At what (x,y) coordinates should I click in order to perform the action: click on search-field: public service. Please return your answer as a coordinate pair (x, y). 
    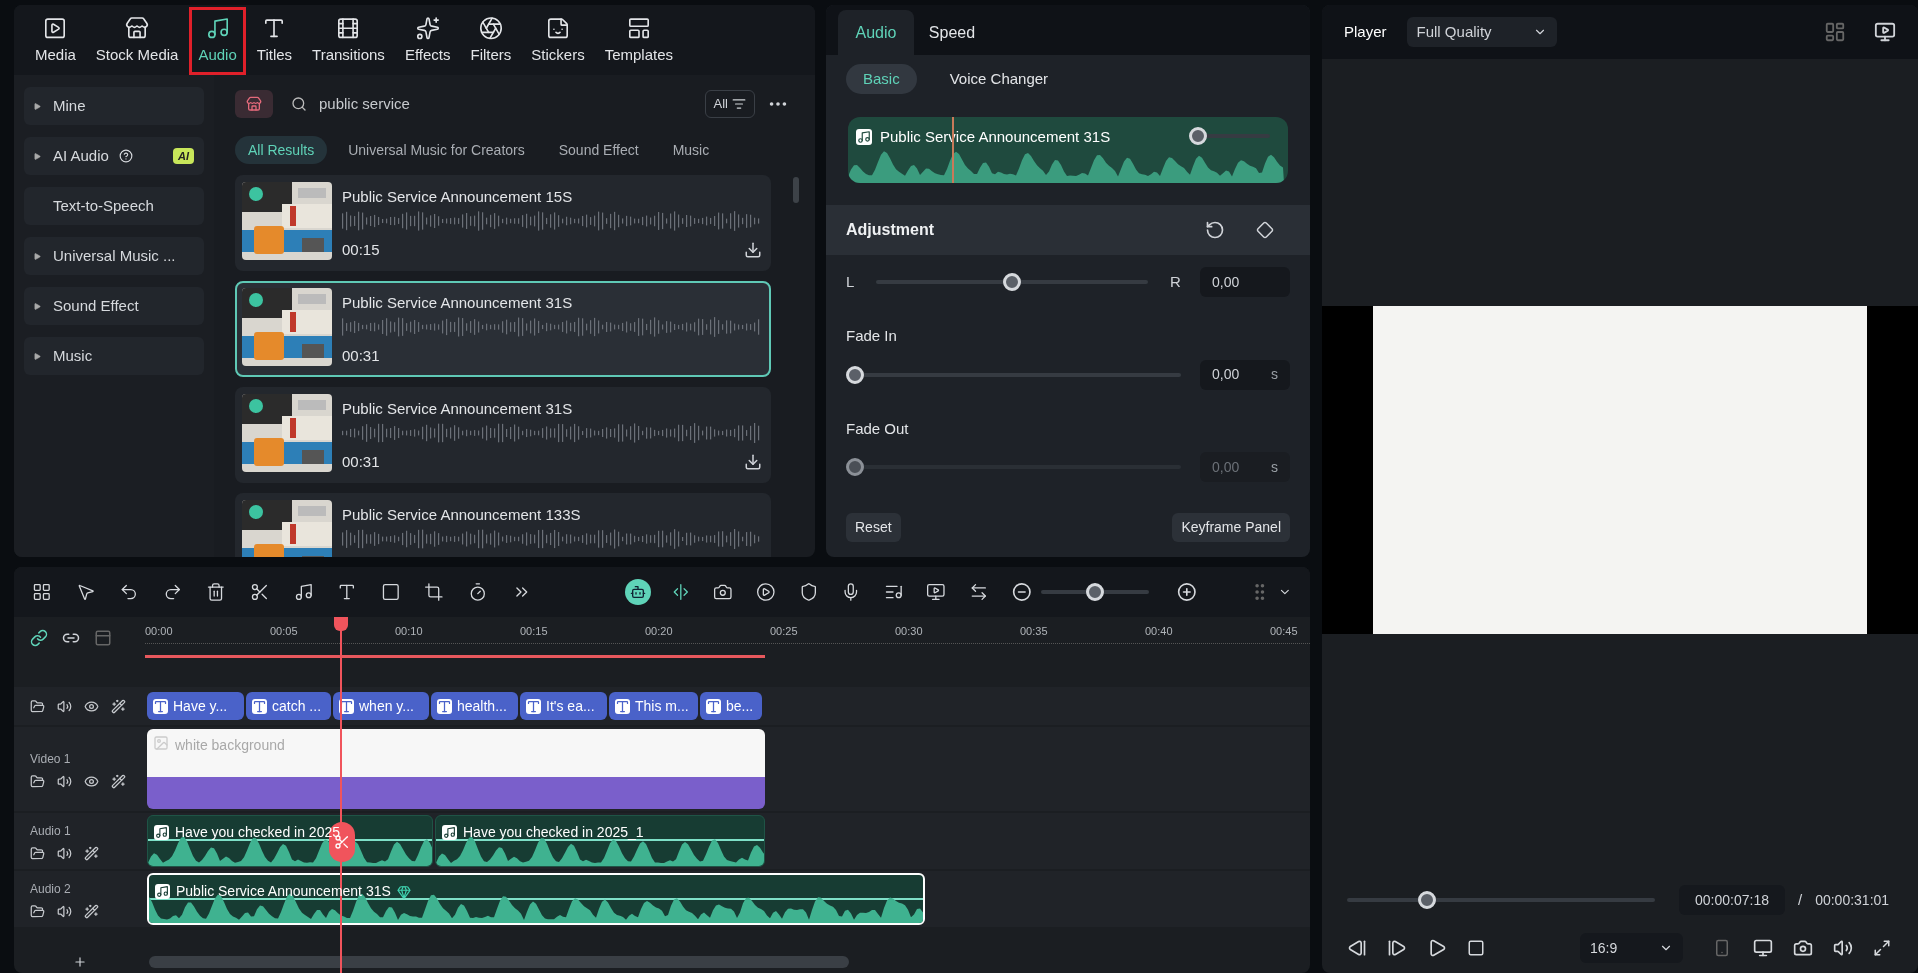
    Looking at the image, I should click on (494, 104).